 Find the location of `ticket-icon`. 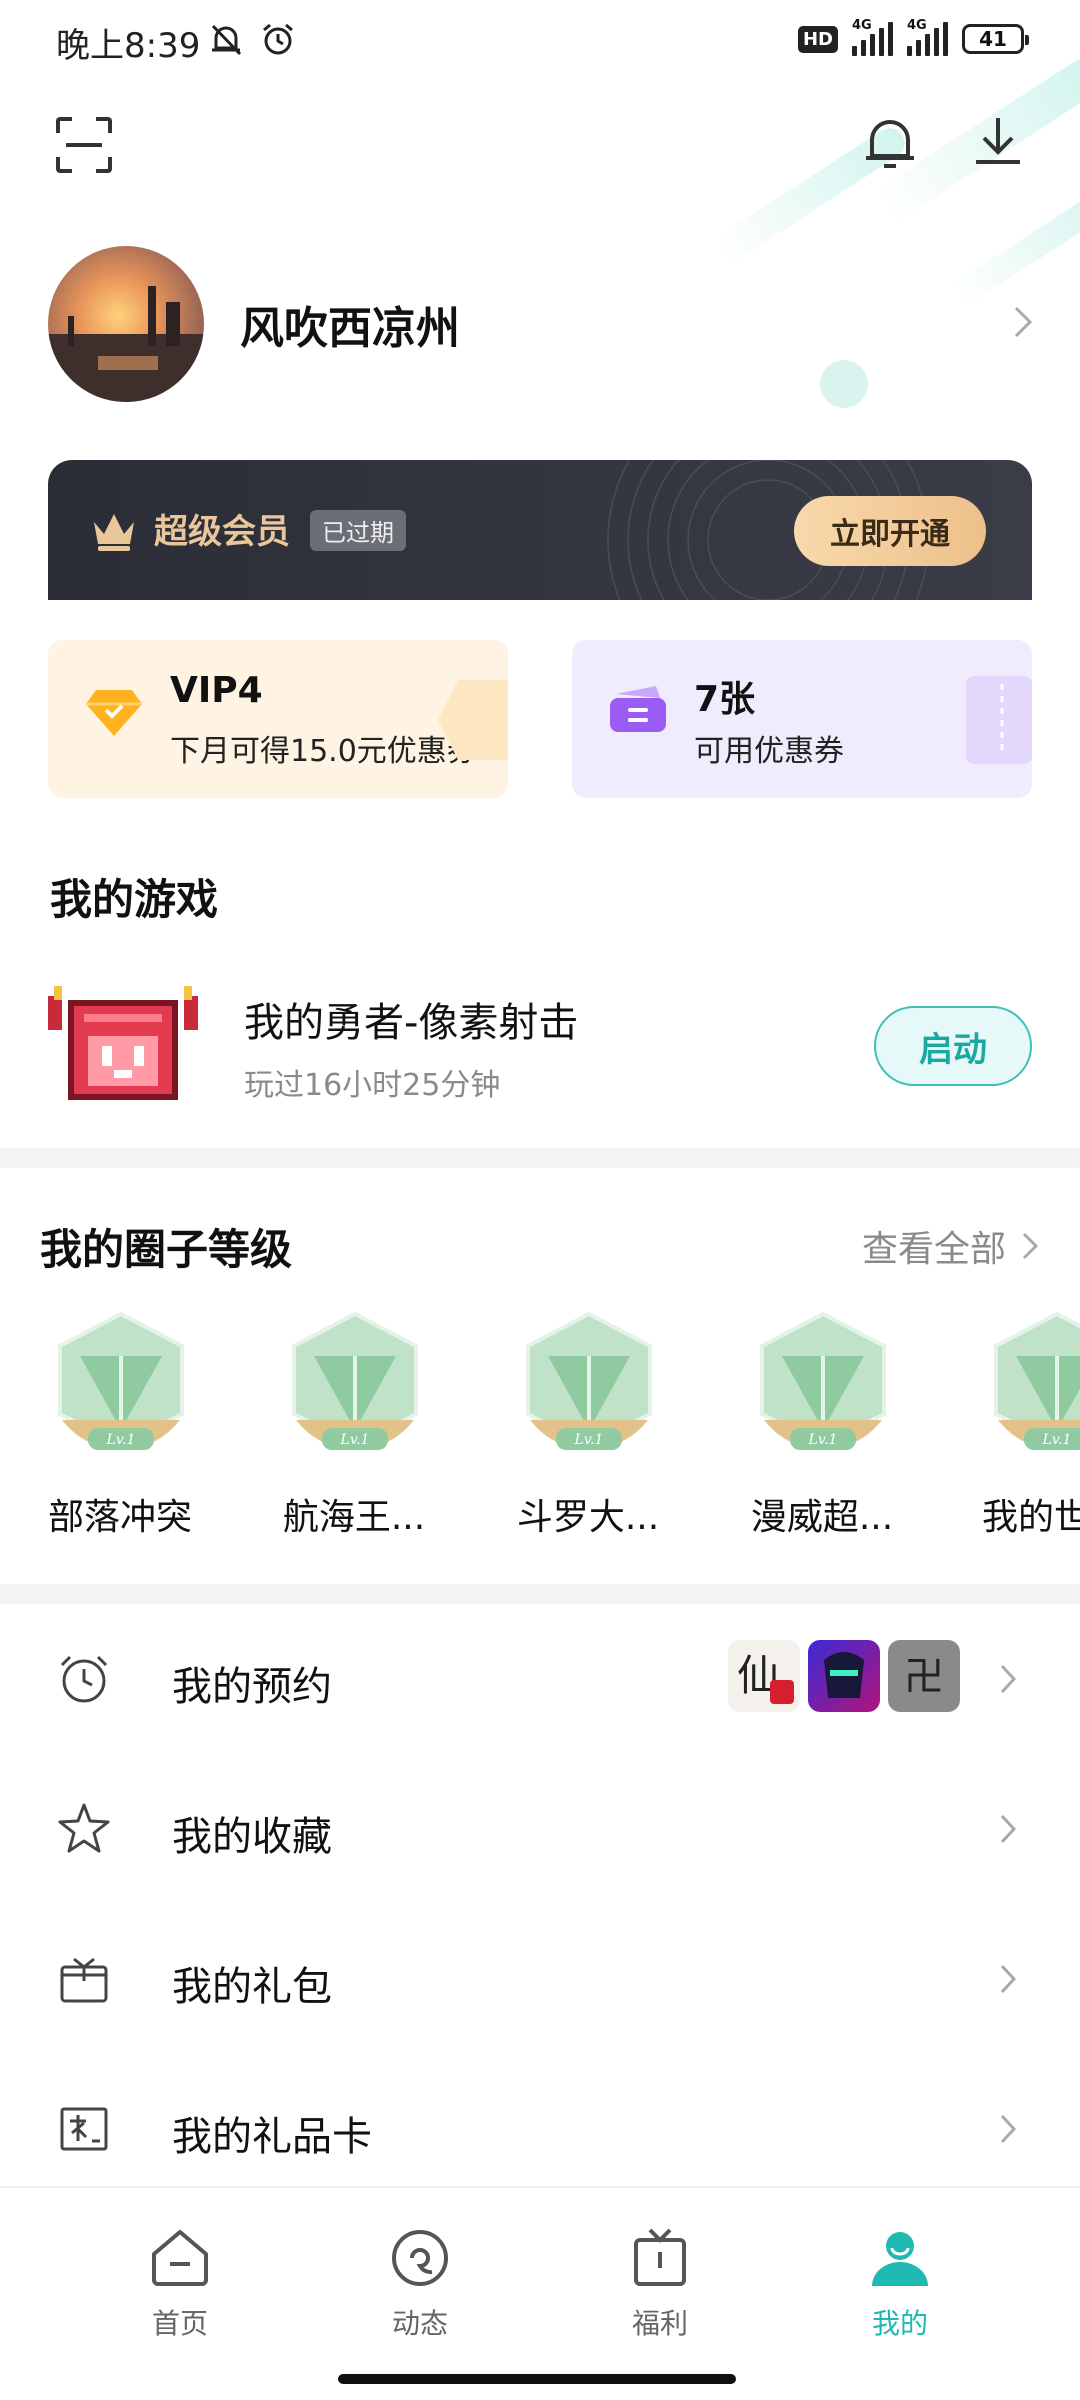

ticket-icon is located at coordinates (638, 709).